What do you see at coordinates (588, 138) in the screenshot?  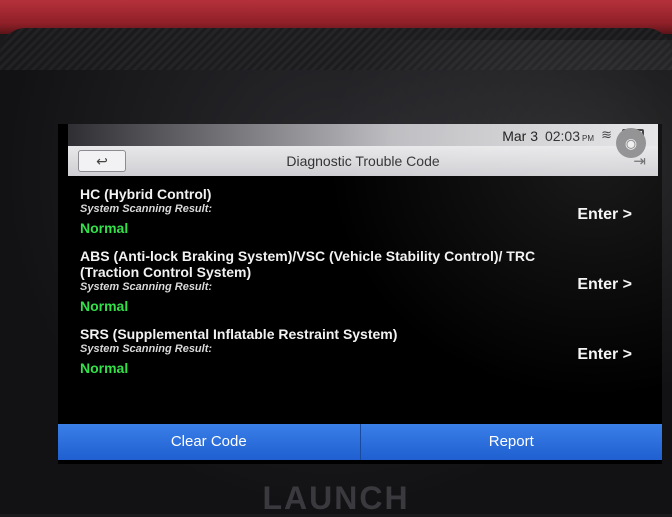 I see `status-ampm: PM` at bounding box center [588, 138].